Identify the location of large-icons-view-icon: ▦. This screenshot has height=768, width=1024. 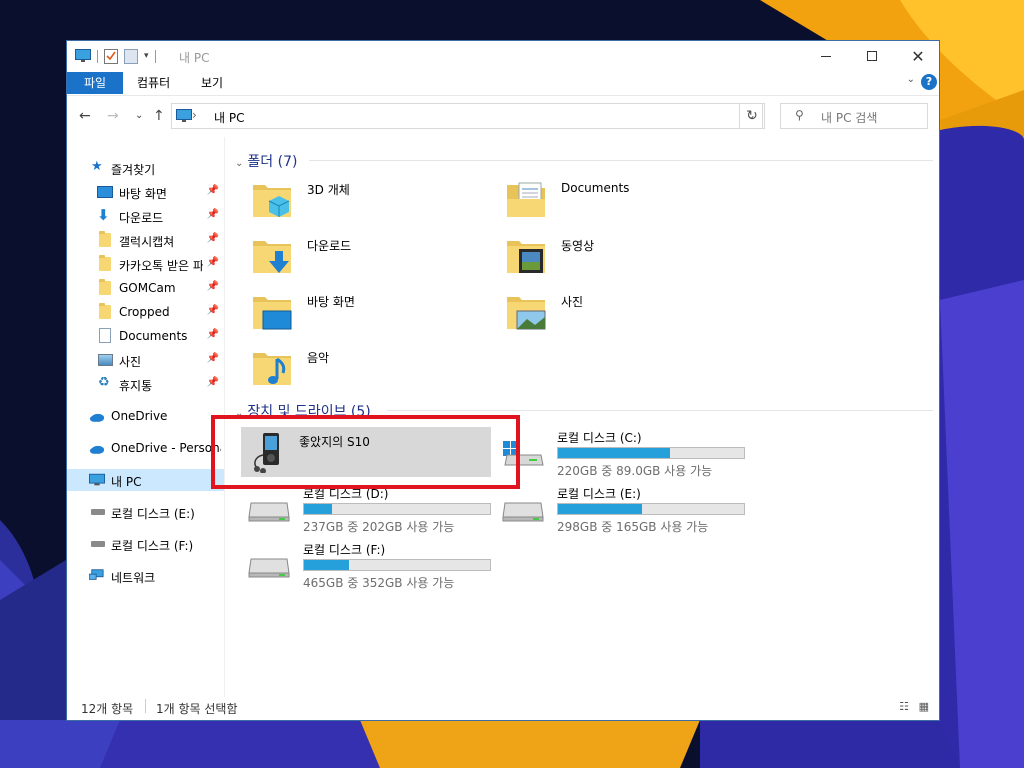
(924, 706).